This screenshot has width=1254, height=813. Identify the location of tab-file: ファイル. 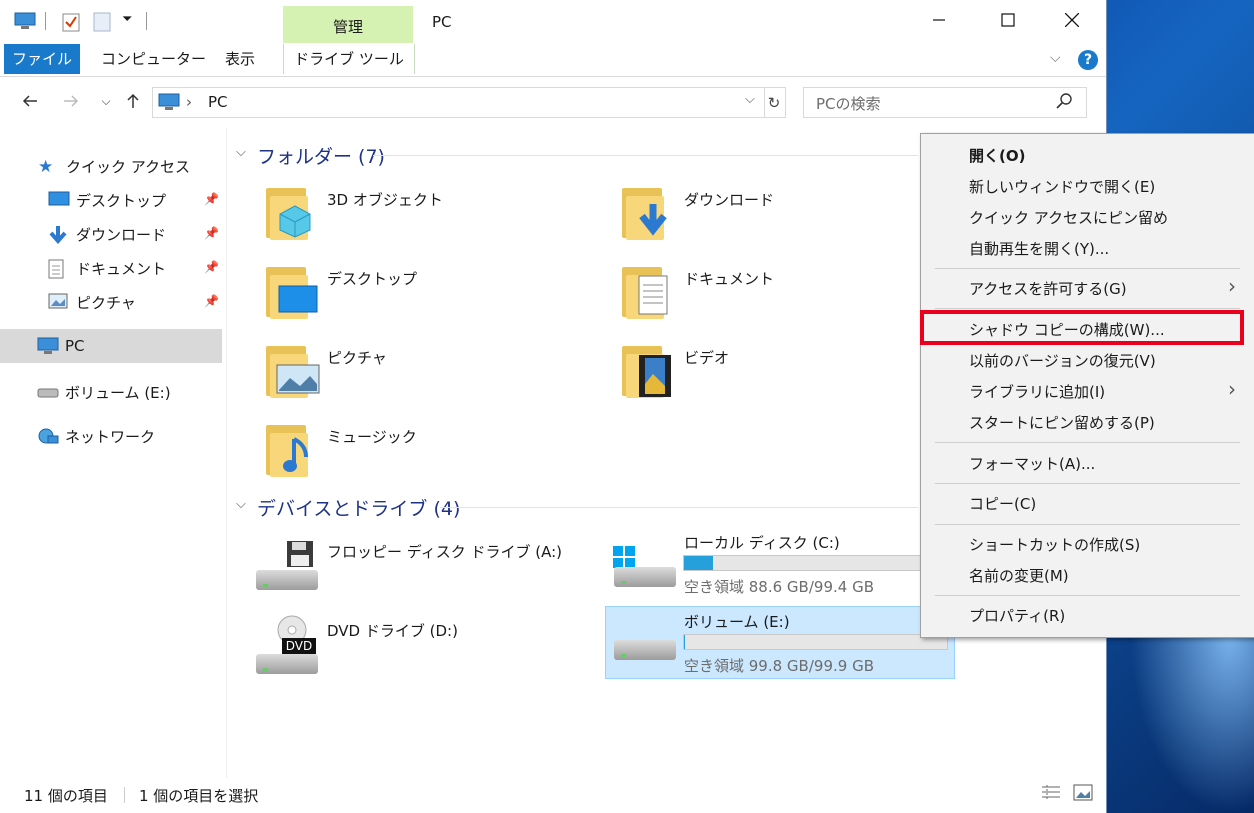
(42, 59).